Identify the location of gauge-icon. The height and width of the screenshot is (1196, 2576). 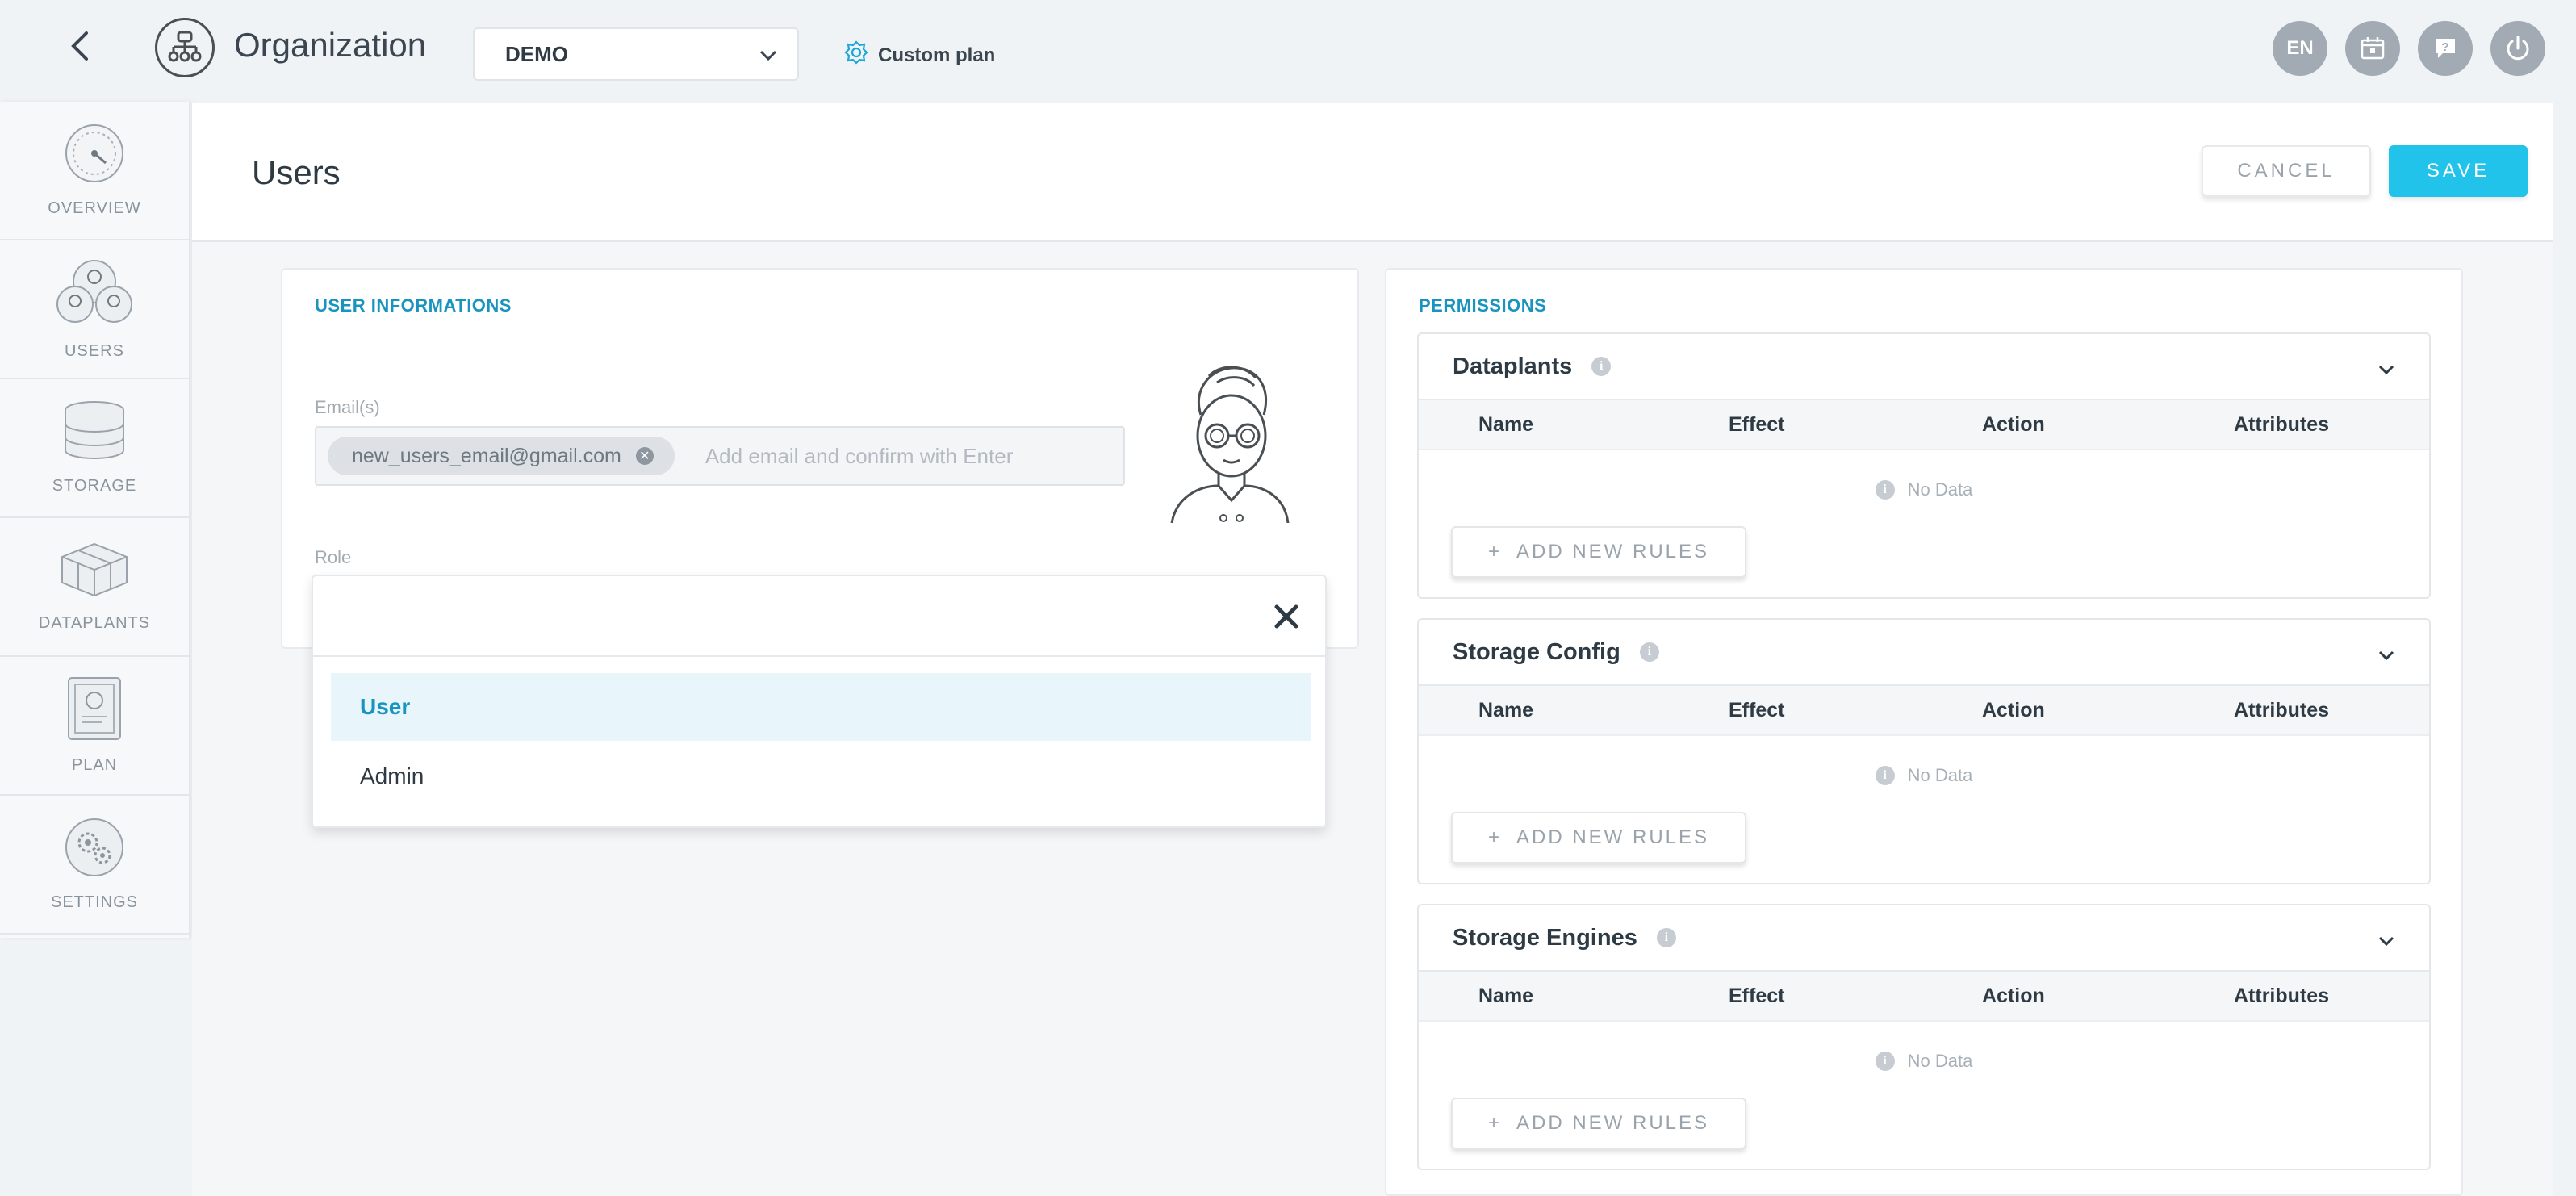
(94, 155).